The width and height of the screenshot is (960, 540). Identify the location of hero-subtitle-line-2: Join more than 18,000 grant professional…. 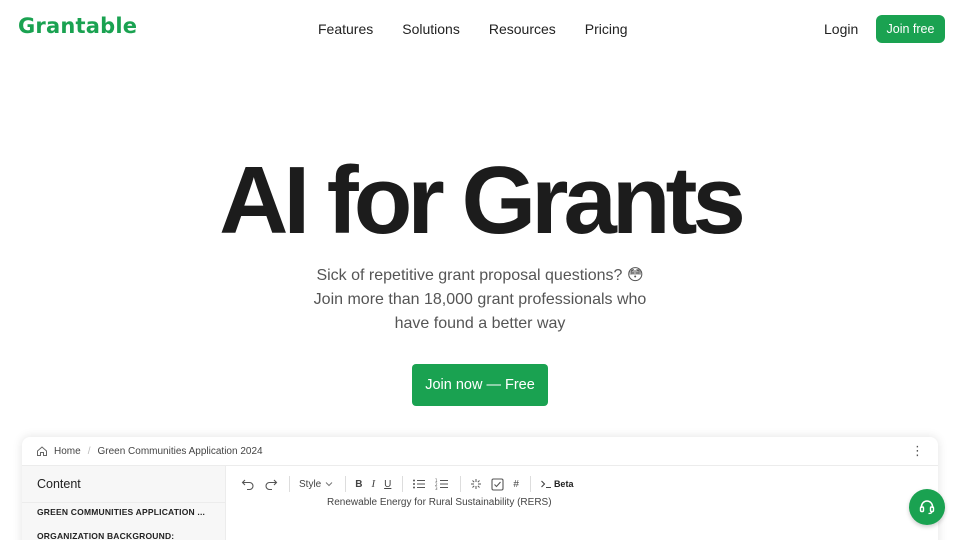
(480, 299).